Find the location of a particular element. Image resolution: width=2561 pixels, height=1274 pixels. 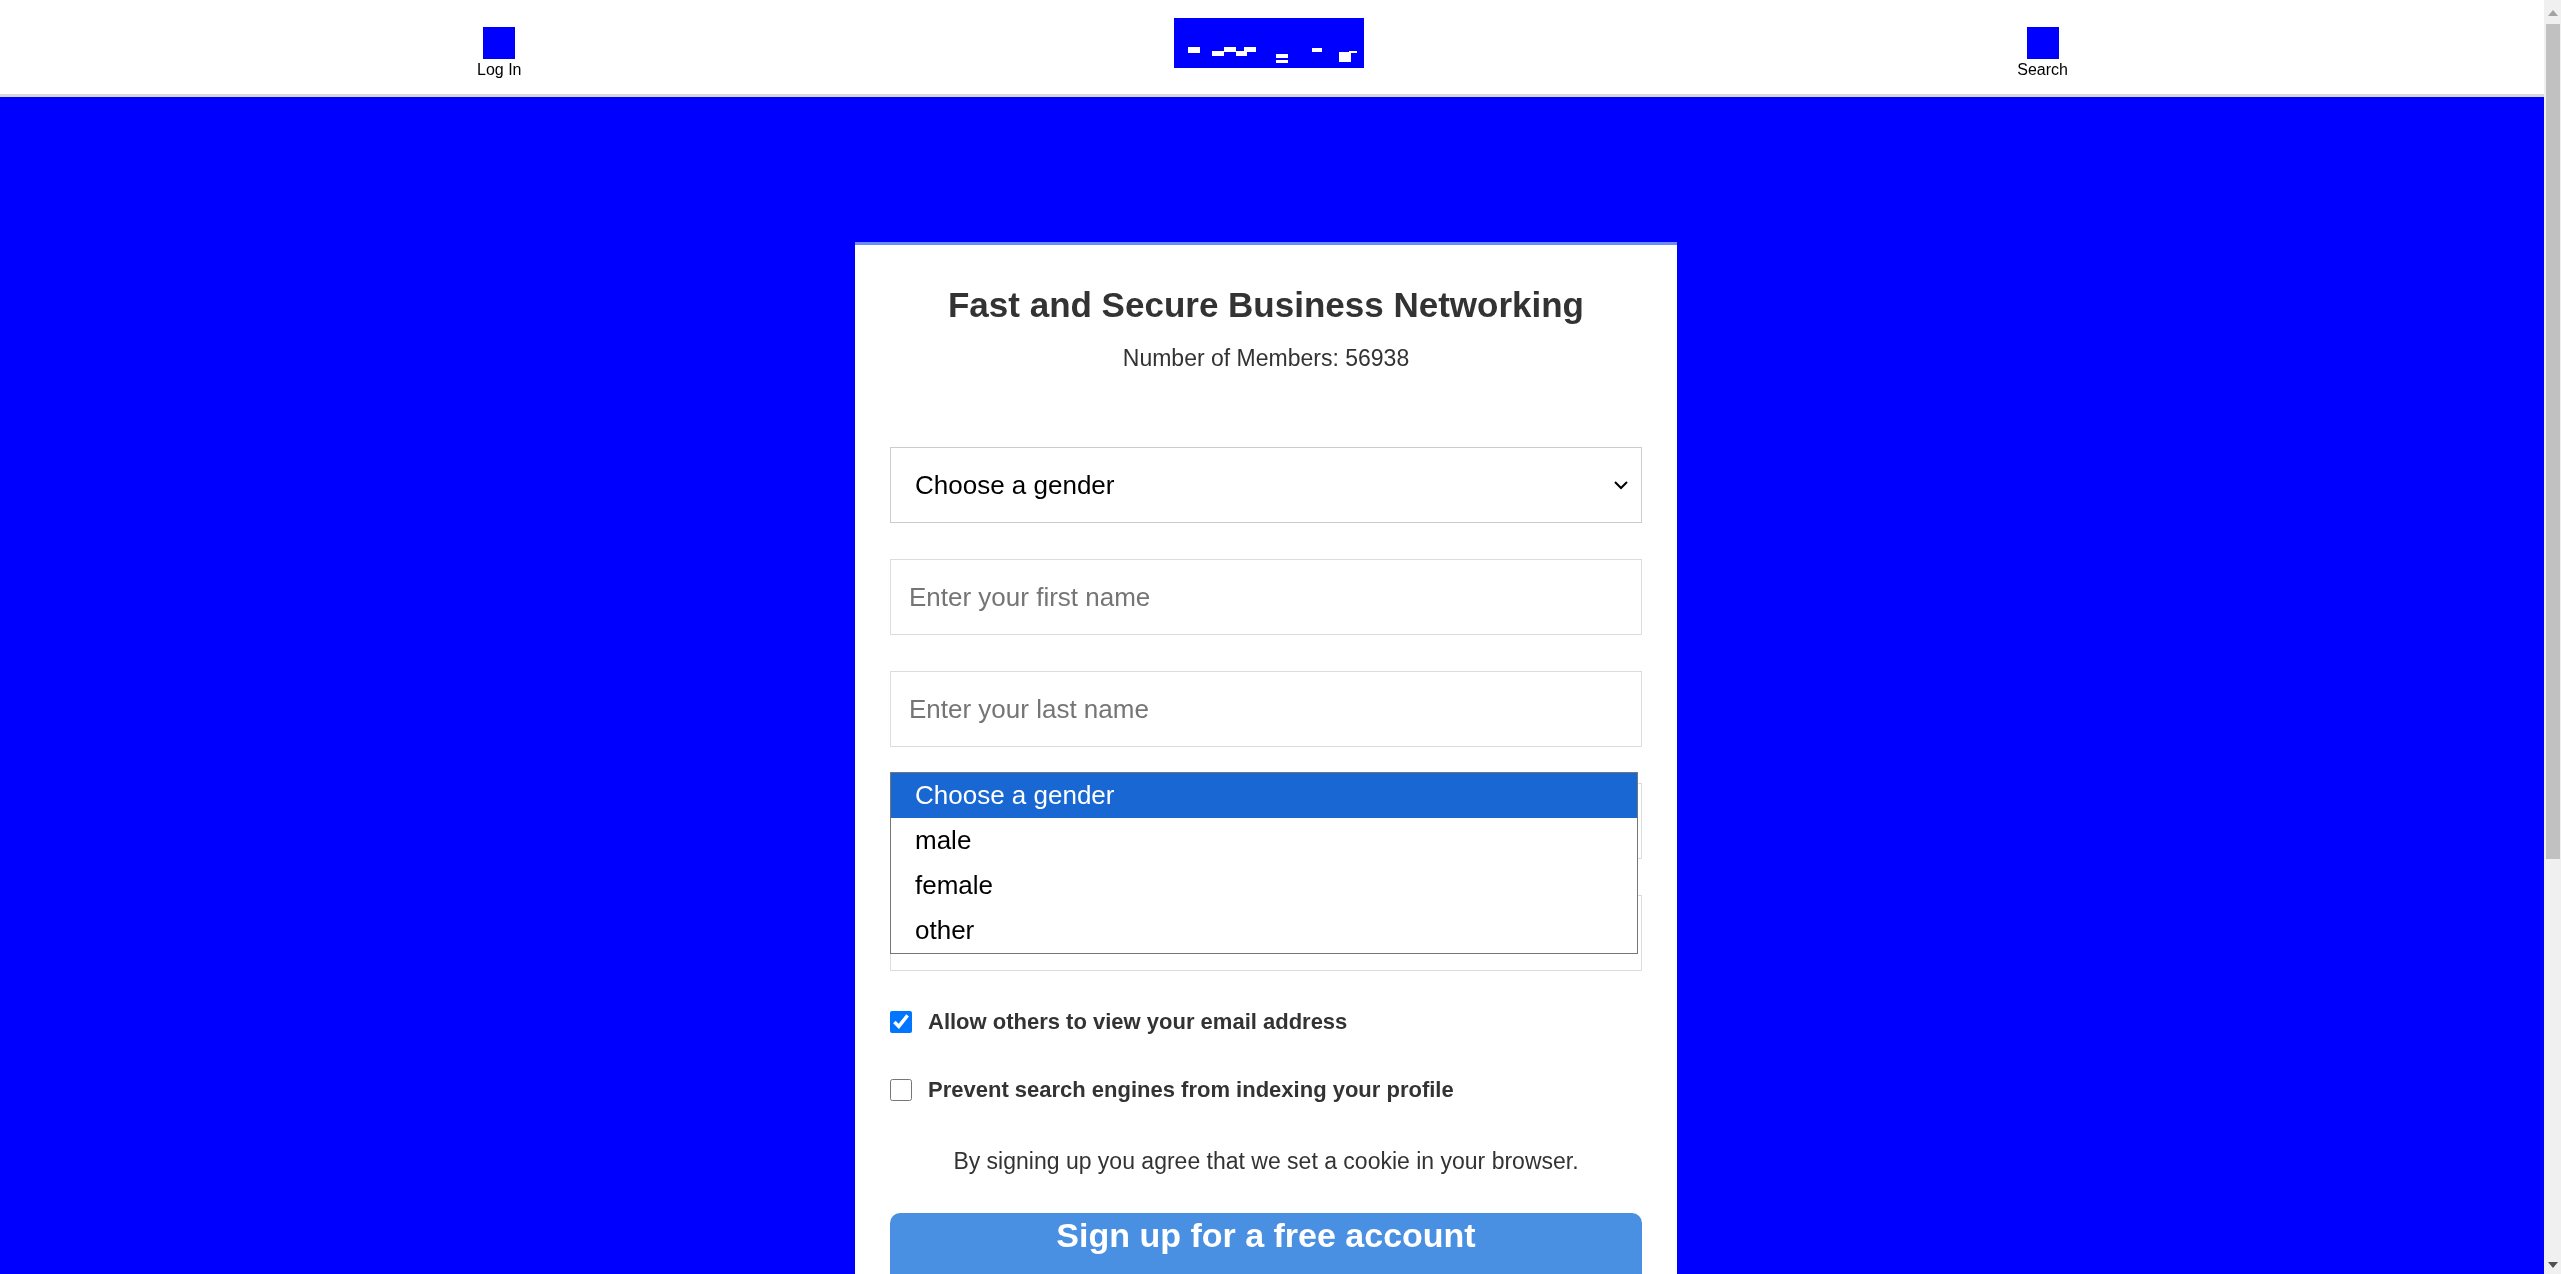

checkbox-label: Prevent search engines from indexing your profile is located at coordinates (1191, 1090).